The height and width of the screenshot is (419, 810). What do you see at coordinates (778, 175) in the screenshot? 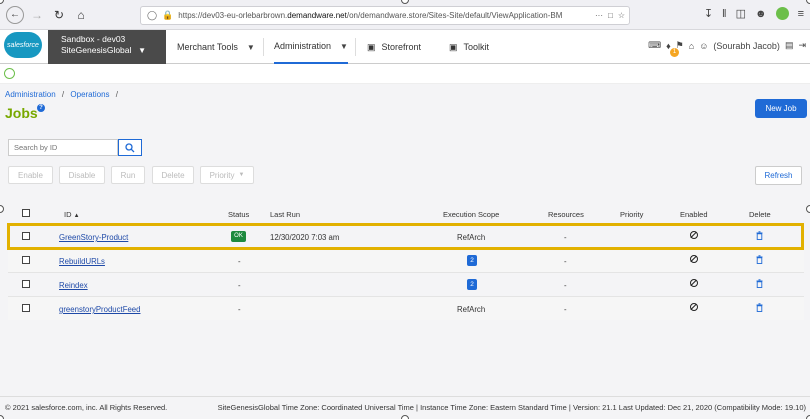
I see `refresh-button: Refresh` at bounding box center [778, 175].